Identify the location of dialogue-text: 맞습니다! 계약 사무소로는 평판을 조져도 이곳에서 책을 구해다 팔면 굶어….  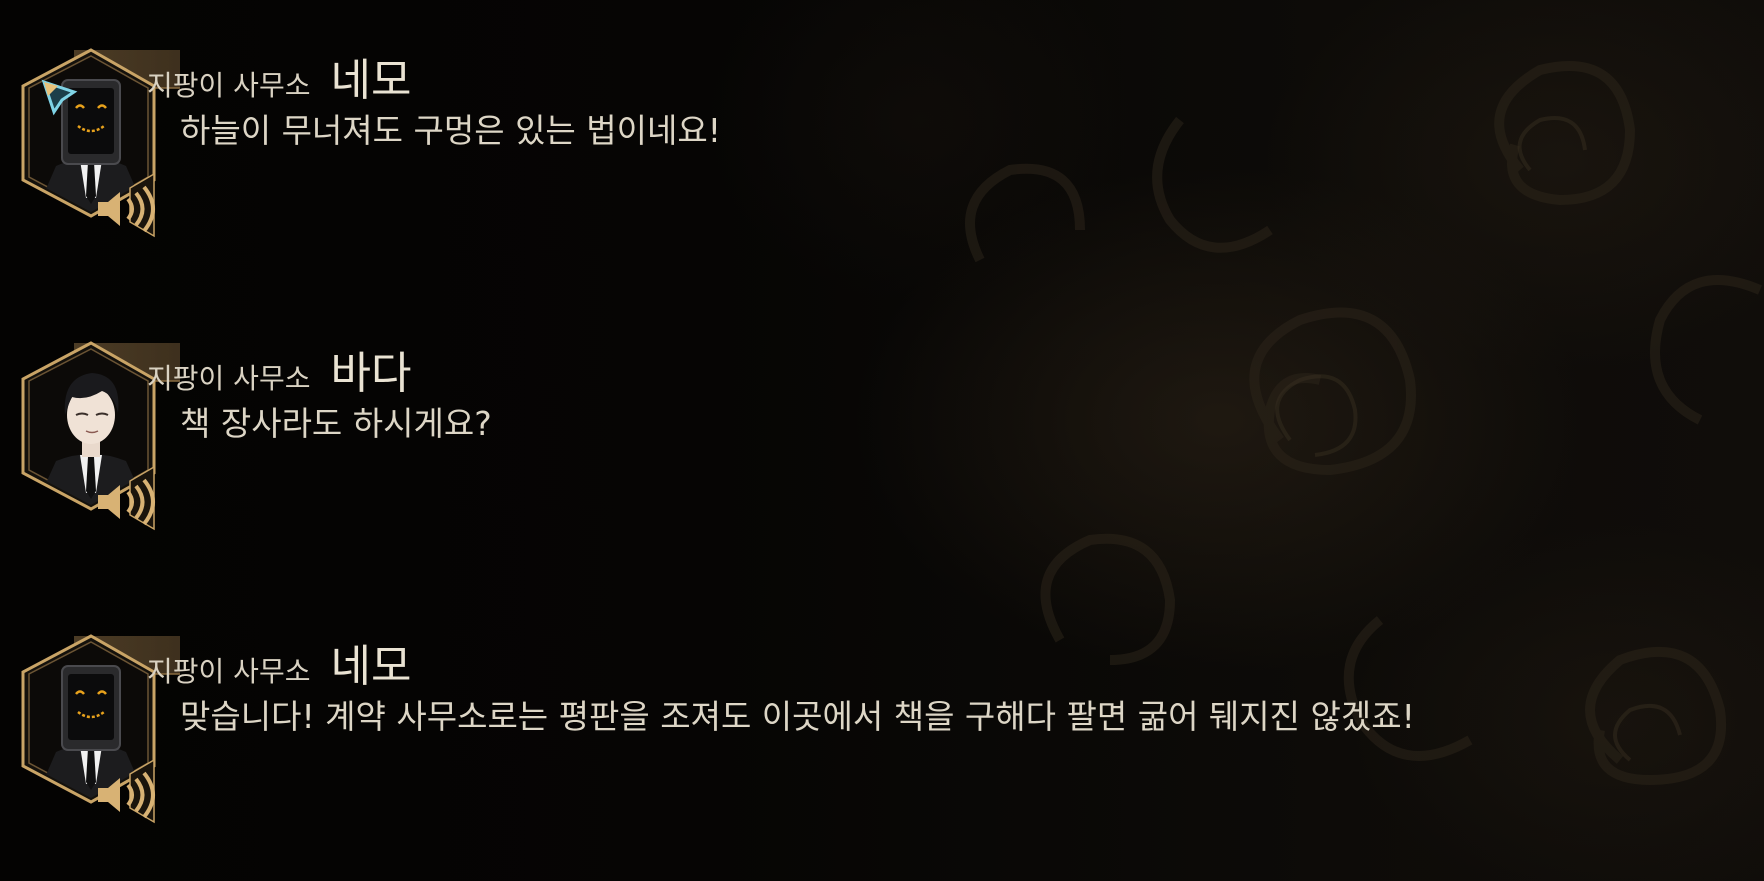
(797, 716).